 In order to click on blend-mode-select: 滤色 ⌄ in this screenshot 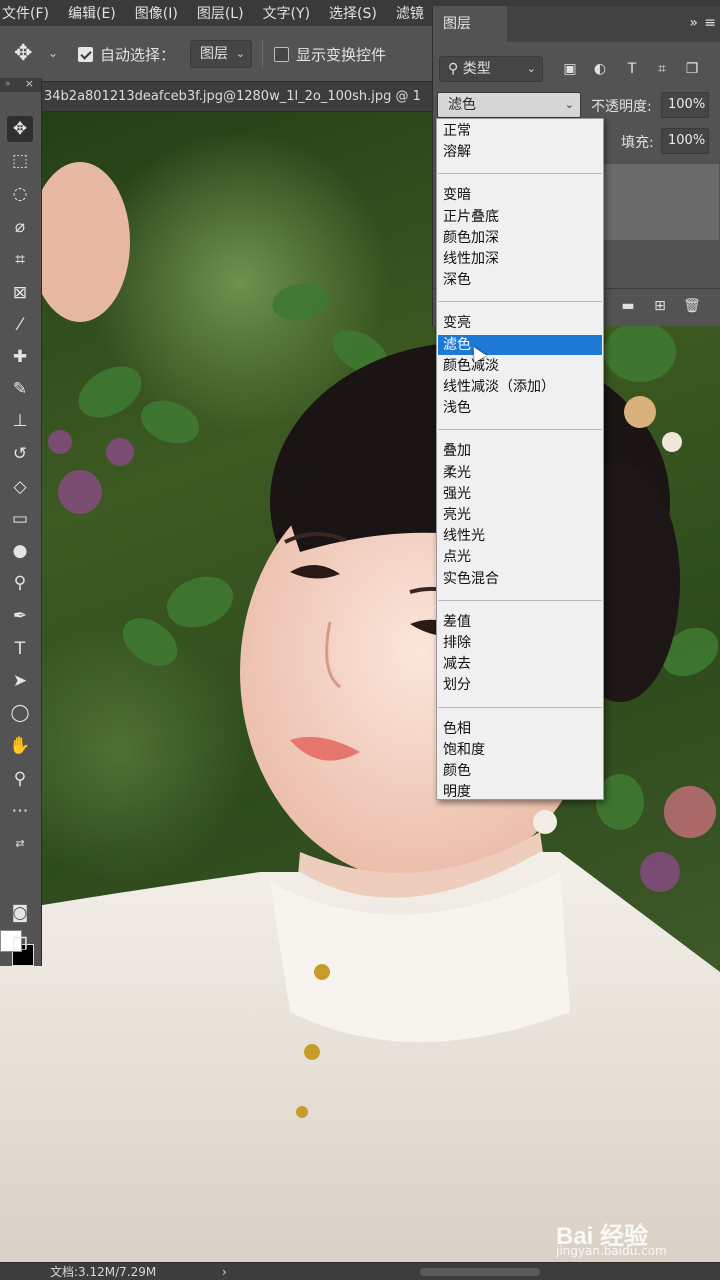, I will do `click(509, 105)`.